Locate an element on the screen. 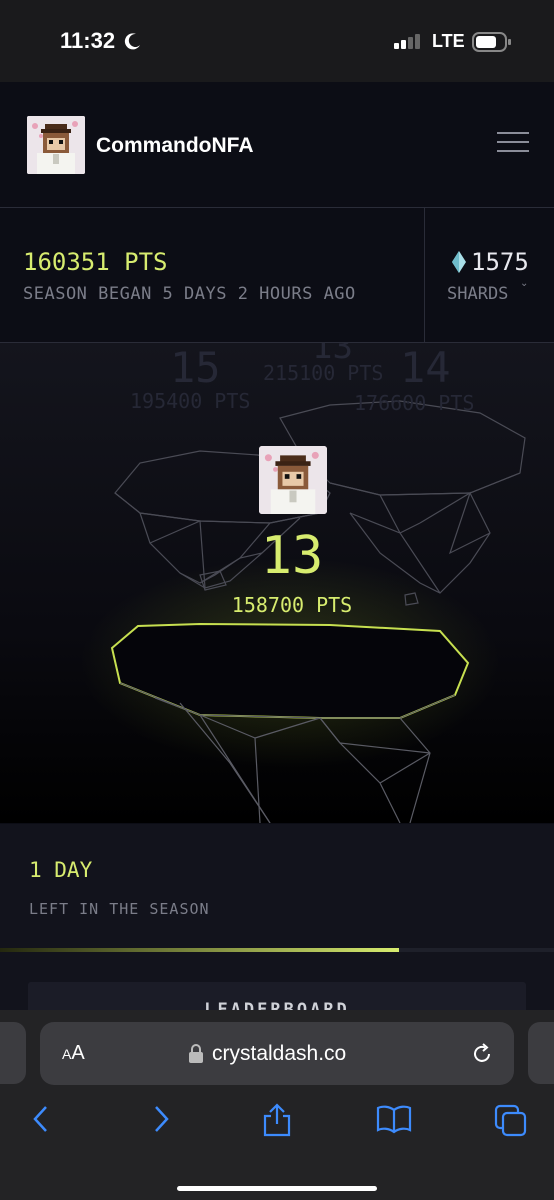  current-rank-points: 158700 PTS is located at coordinates (292, 605).